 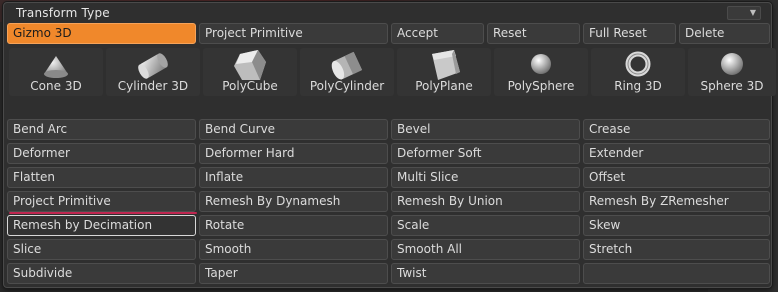 What do you see at coordinates (676, 249) in the screenshot?
I see `stretch-button: Stretch` at bounding box center [676, 249].